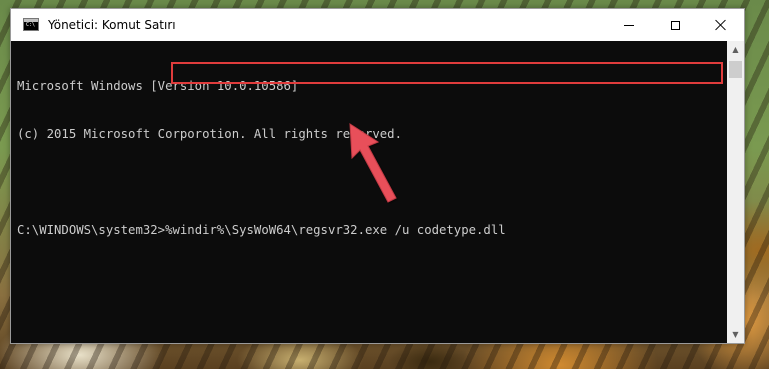 Image resolution: width=769 pixels, height=369 pixels. Describe the element at coordinates (735, 192) in the screenshot. I see `vertical-scrollbar: ▲ ▼` at that location.